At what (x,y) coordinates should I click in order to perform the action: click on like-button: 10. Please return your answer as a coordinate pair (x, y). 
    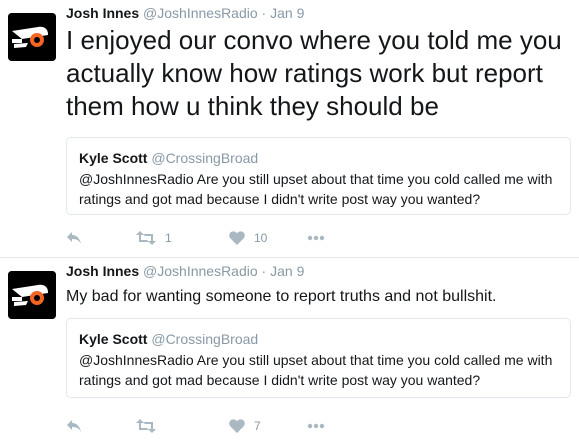
    Looking at the image, I should click on (248, 238).